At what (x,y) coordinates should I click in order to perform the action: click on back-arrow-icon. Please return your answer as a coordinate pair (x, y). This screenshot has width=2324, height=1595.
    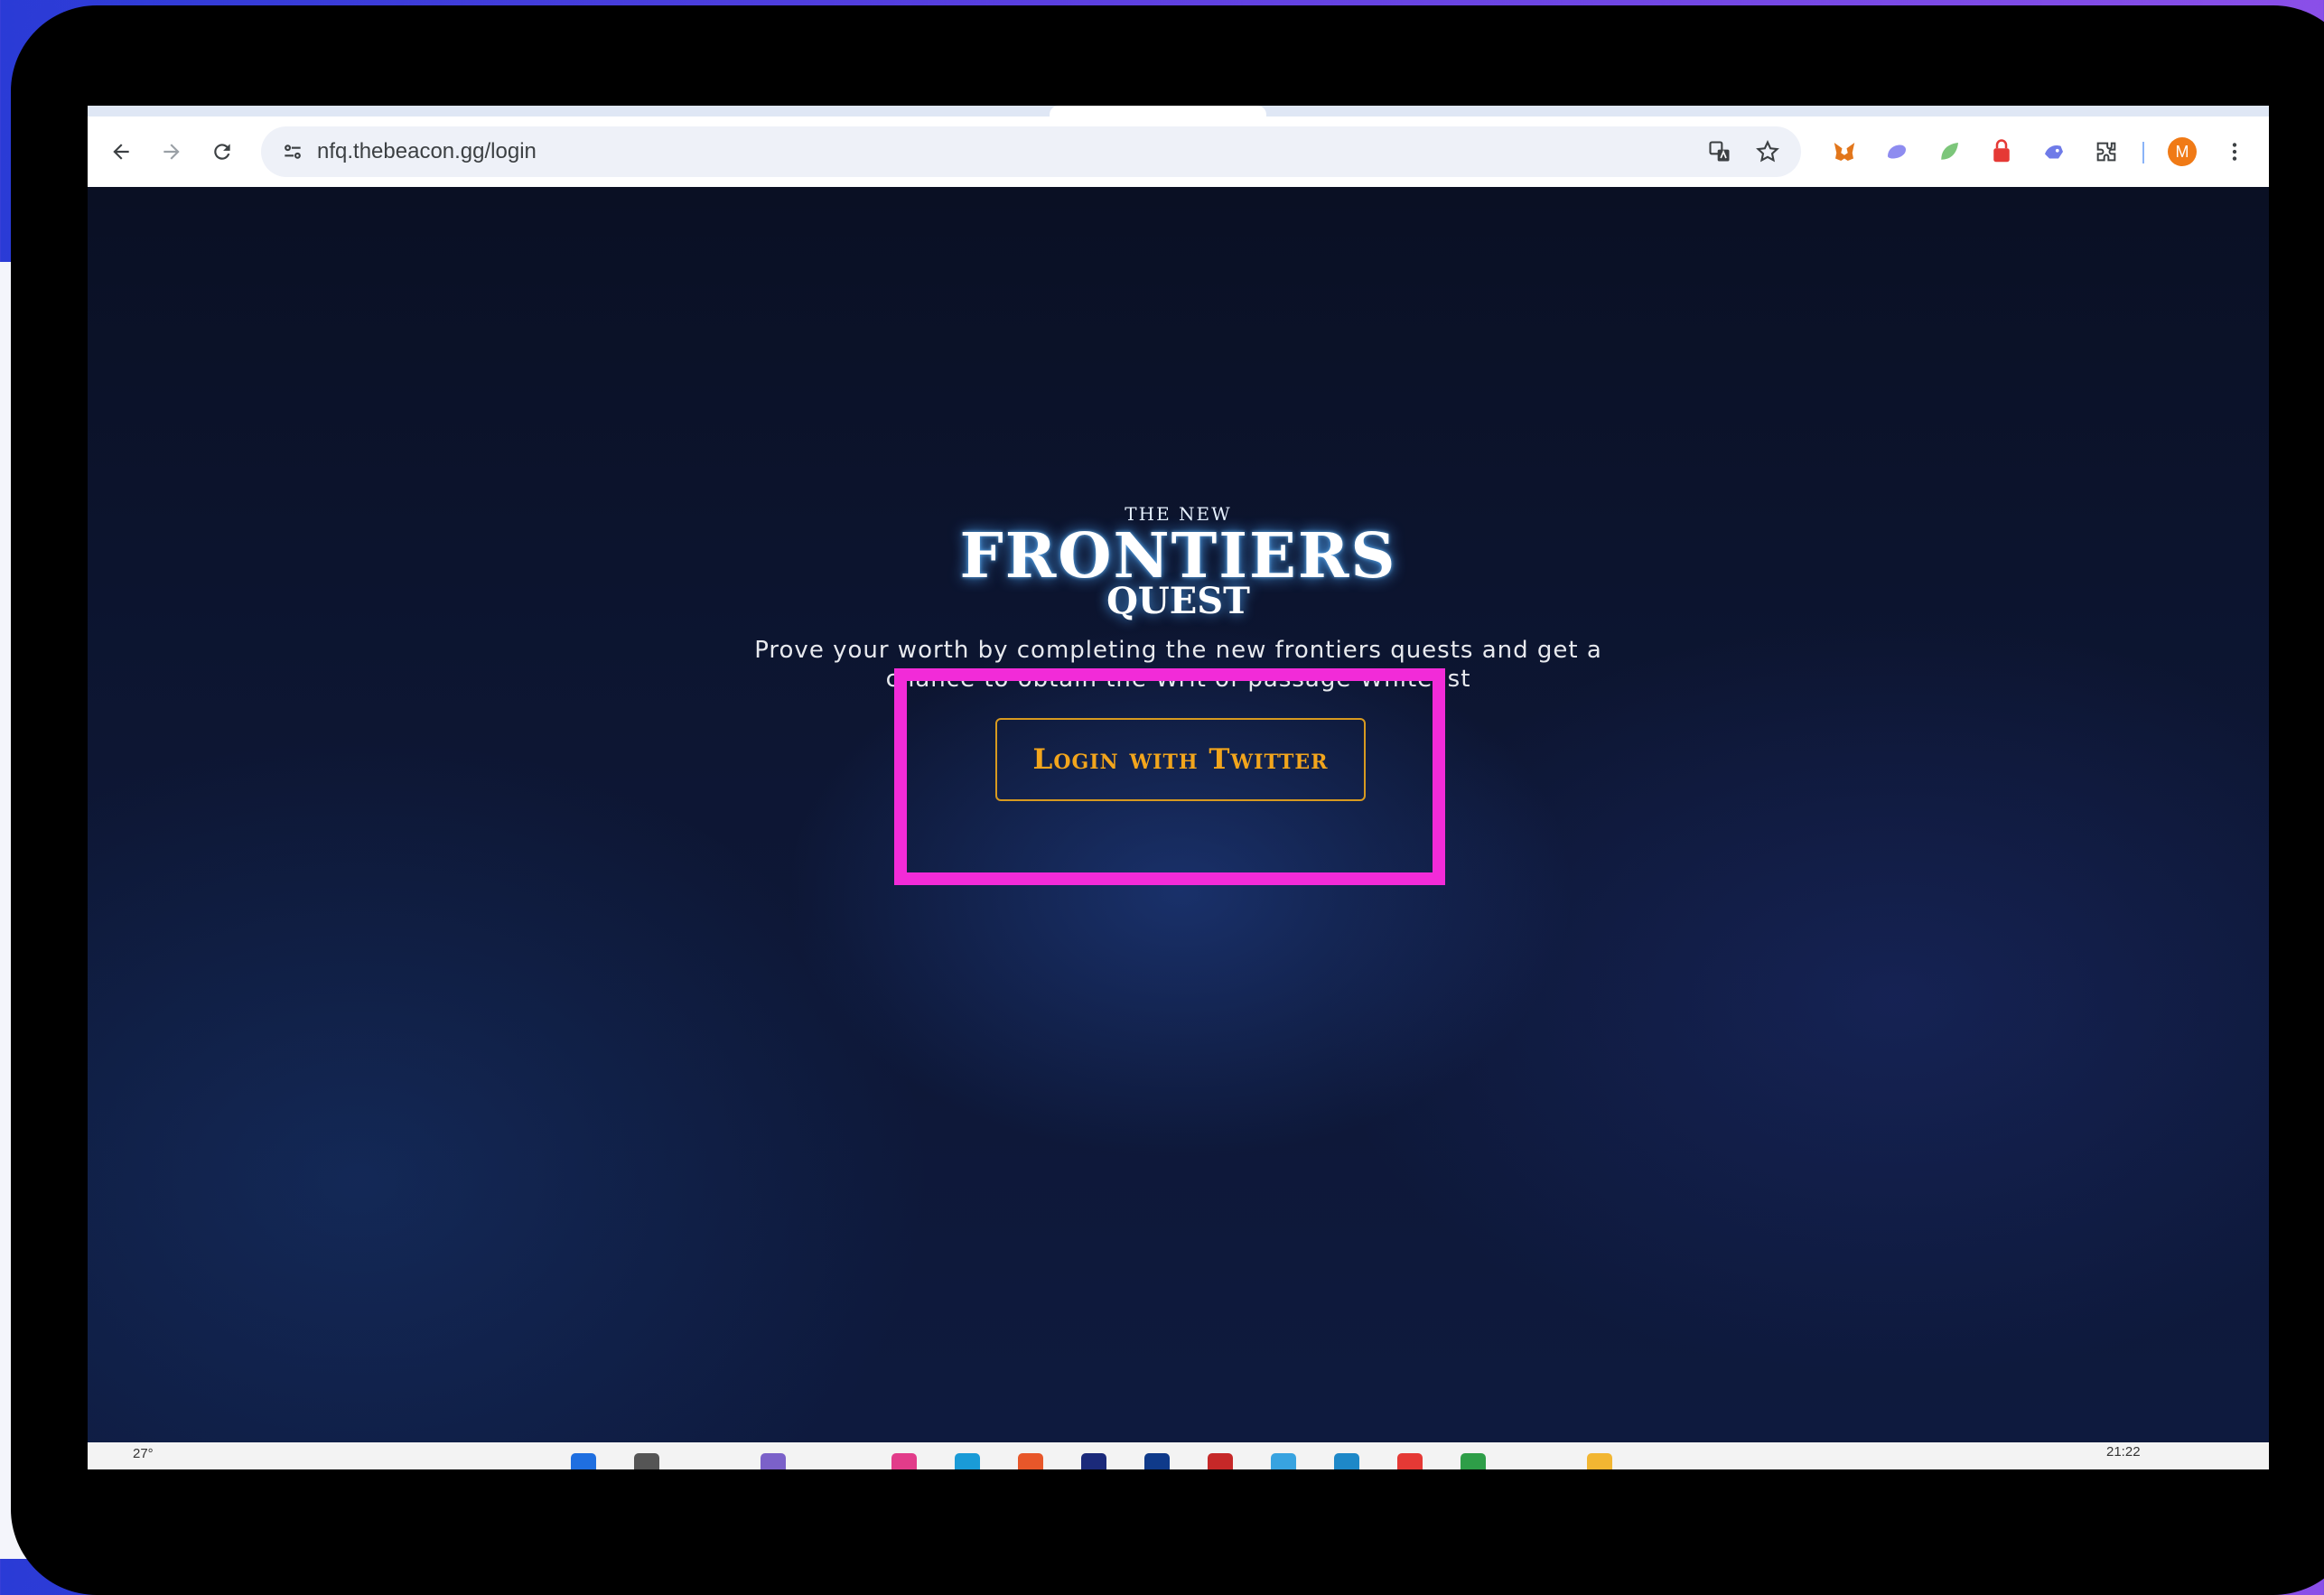
    Looking at the image, I should click on (121, 152).